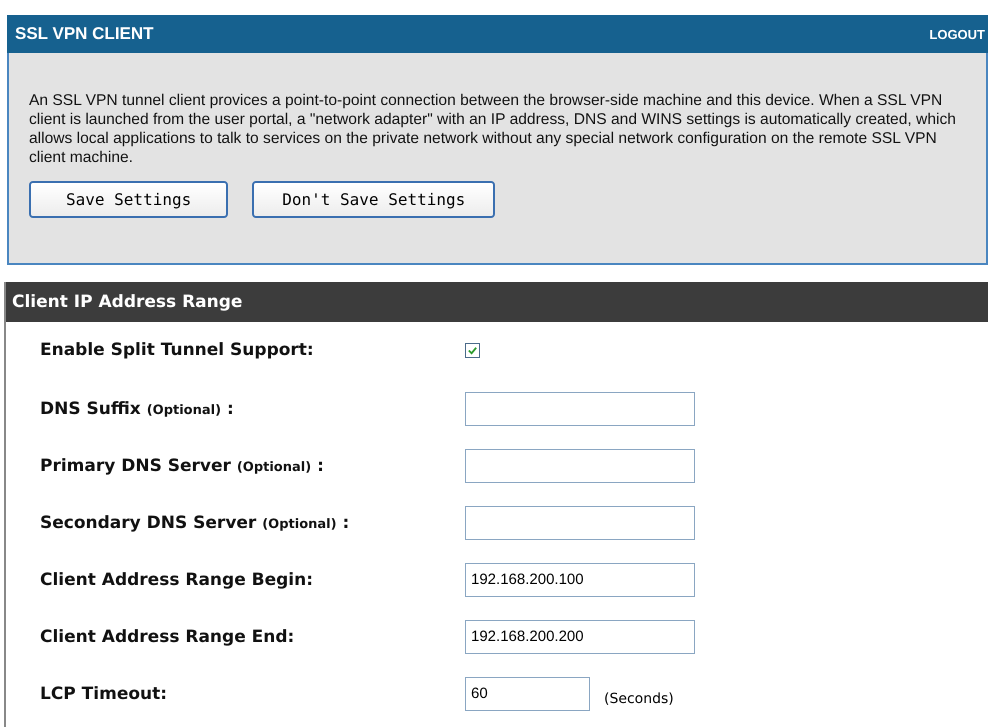  What do you see at coordinates (177, 580) in the screenshot?
I see `field-label: Client Address Range Begin:` at bounding box center [177, 580].